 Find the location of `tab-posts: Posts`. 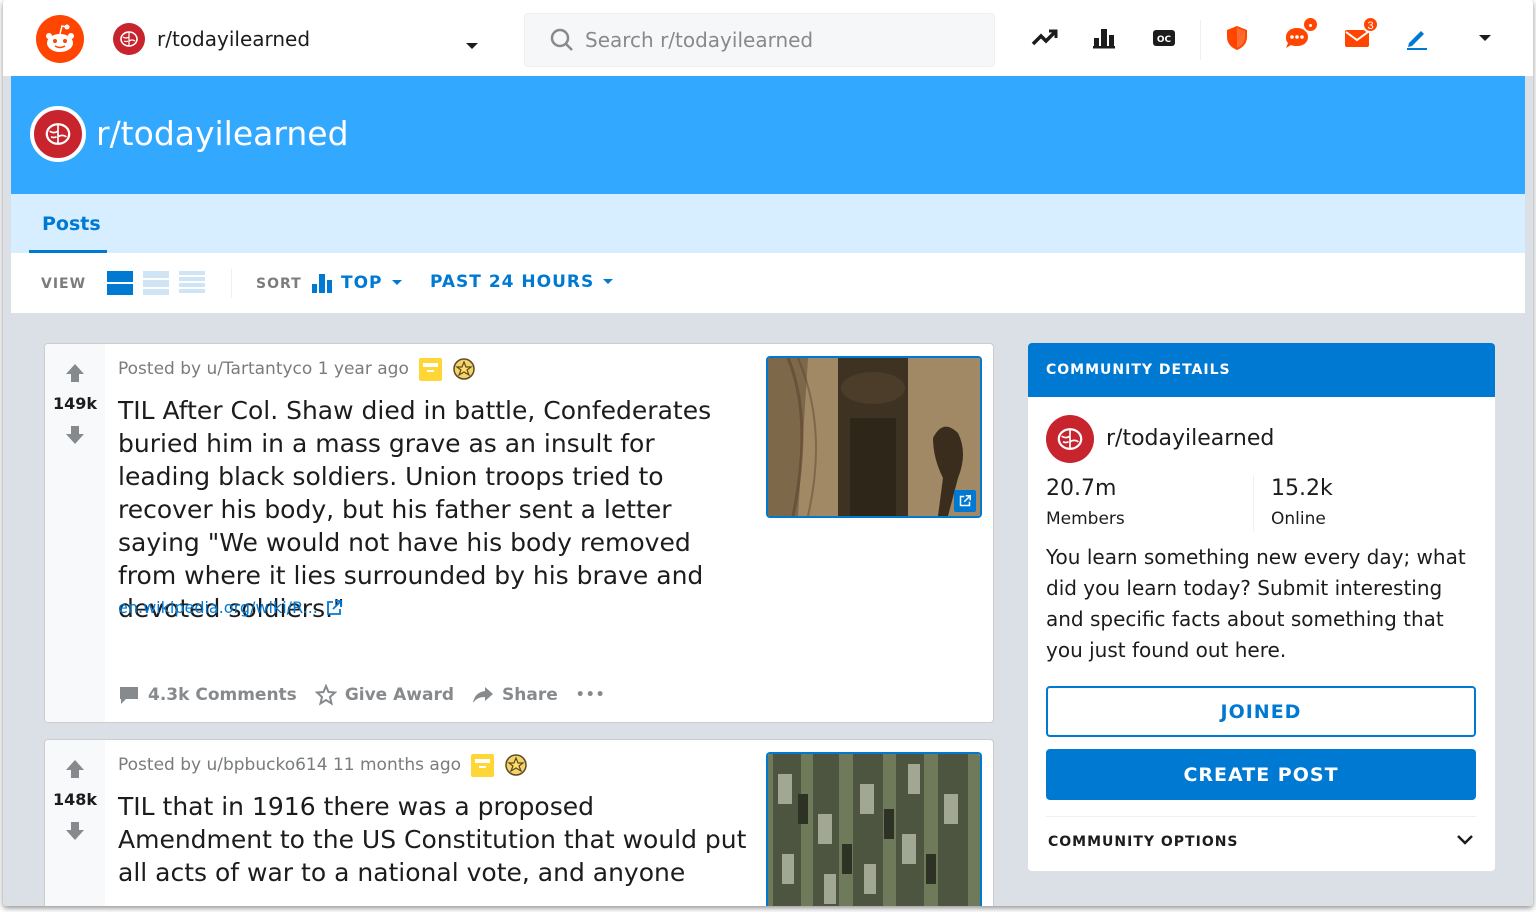

tab-posts: Posts is located at coordinates (68, 223).